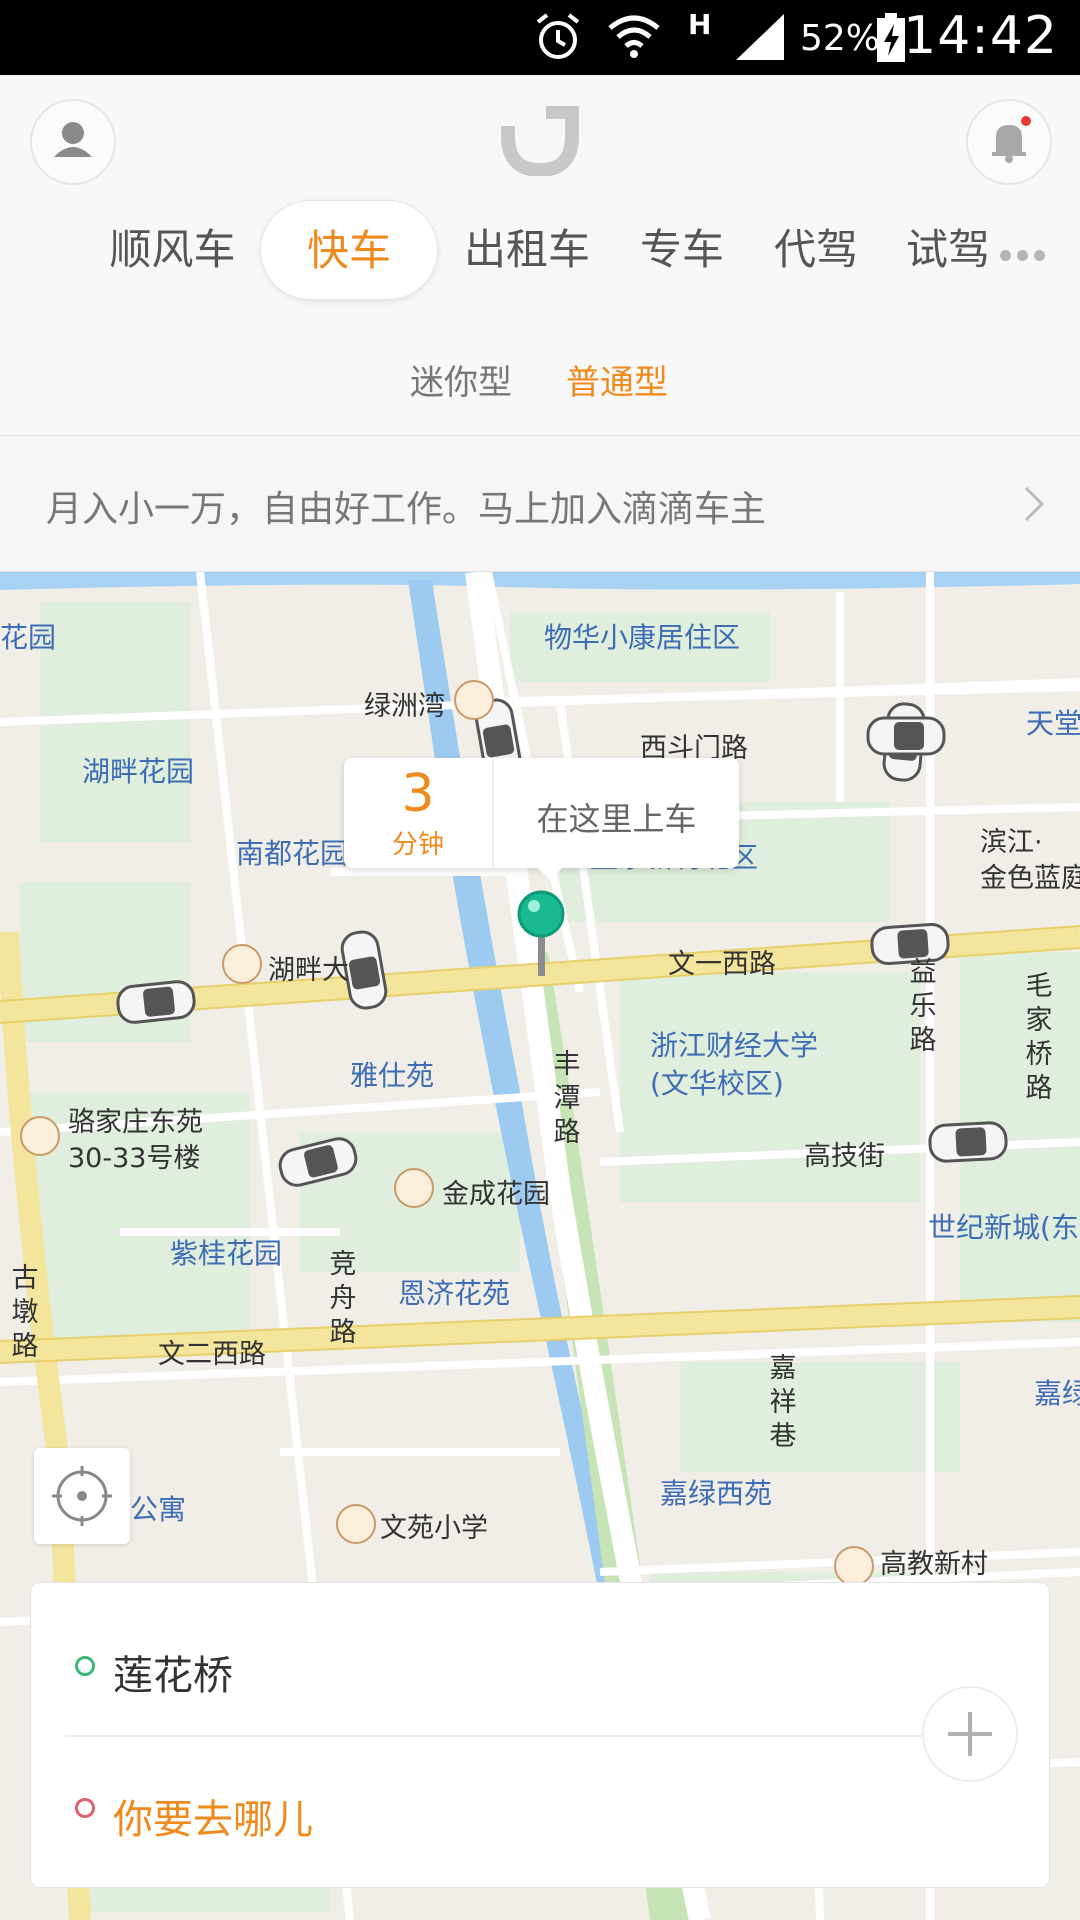  I want to click on plus-icon, so click(970, 1734).